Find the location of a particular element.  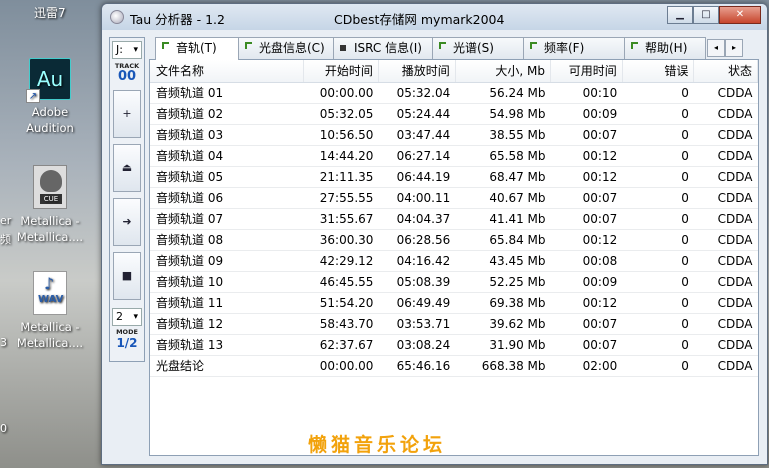

tab-isrc-info: ISRC 信息(I) is located at coordinates (383, 48).